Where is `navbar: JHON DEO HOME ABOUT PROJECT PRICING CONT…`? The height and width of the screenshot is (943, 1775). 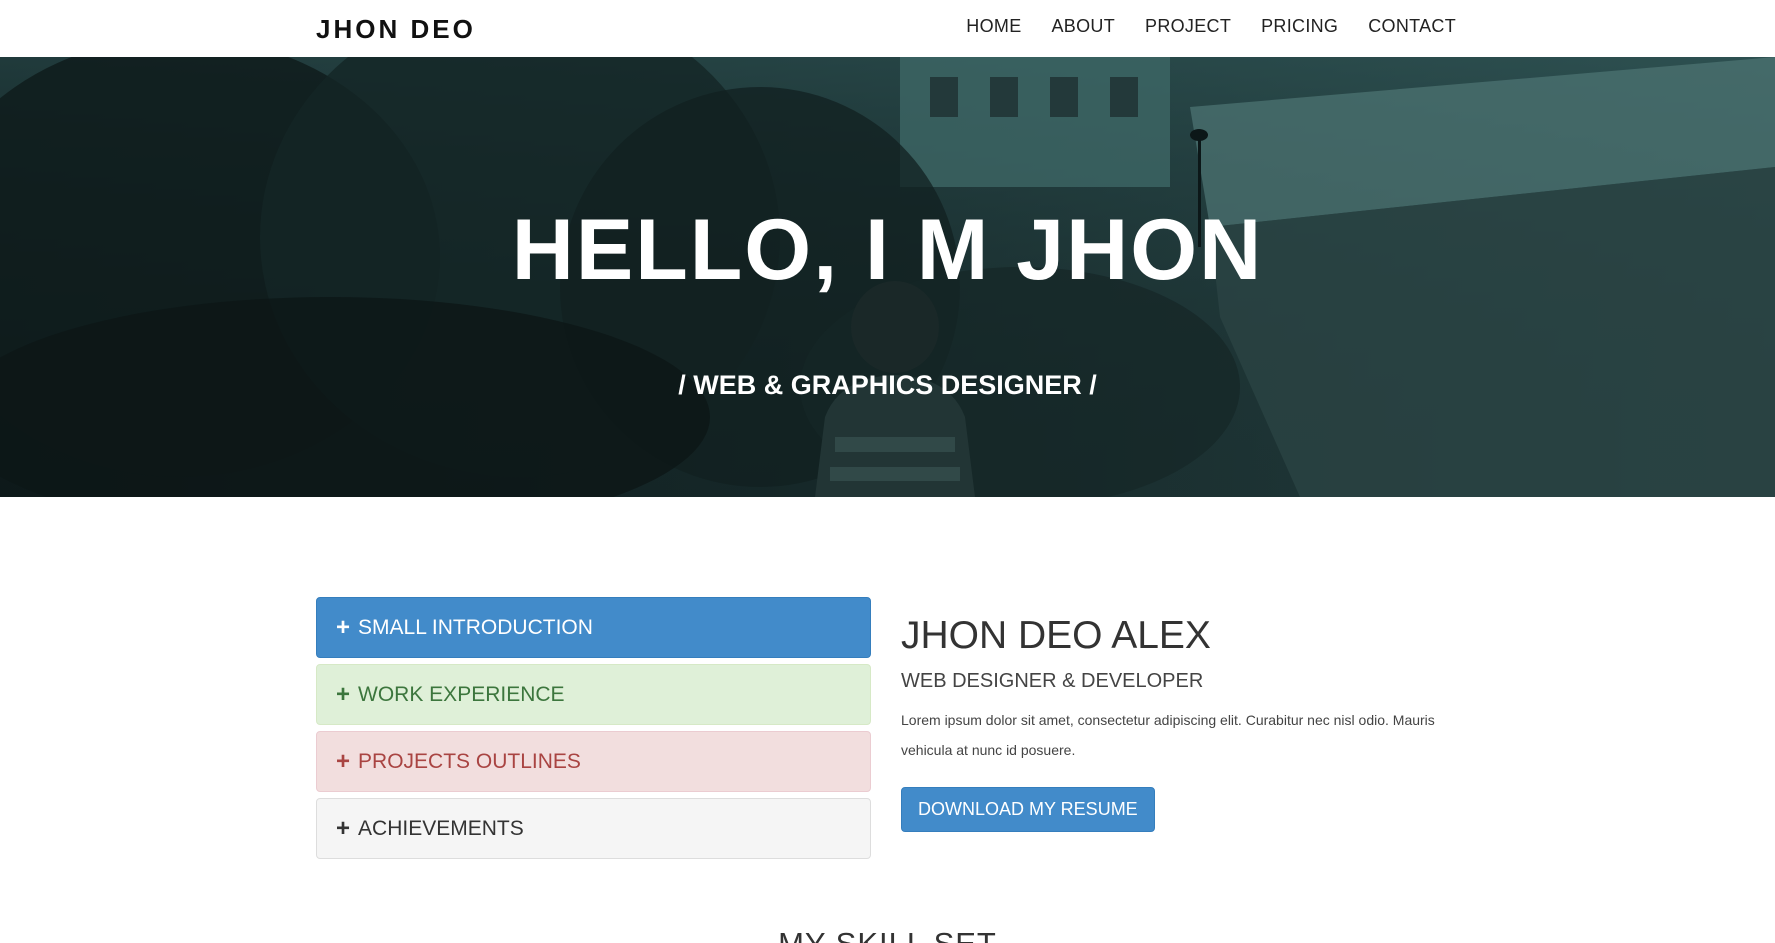
navbar: JHON DEO HOME ABOUT PROJECT PRICING CONT… is located at coordinates (887, 28).